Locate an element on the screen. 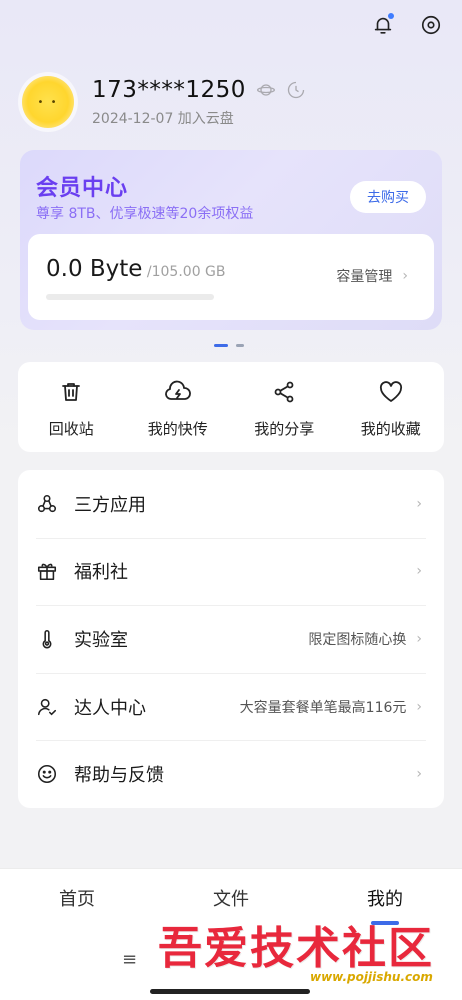 The width and height of the screenshot is (462, 1000). carousel-dot is located at coordinates (240, 345).